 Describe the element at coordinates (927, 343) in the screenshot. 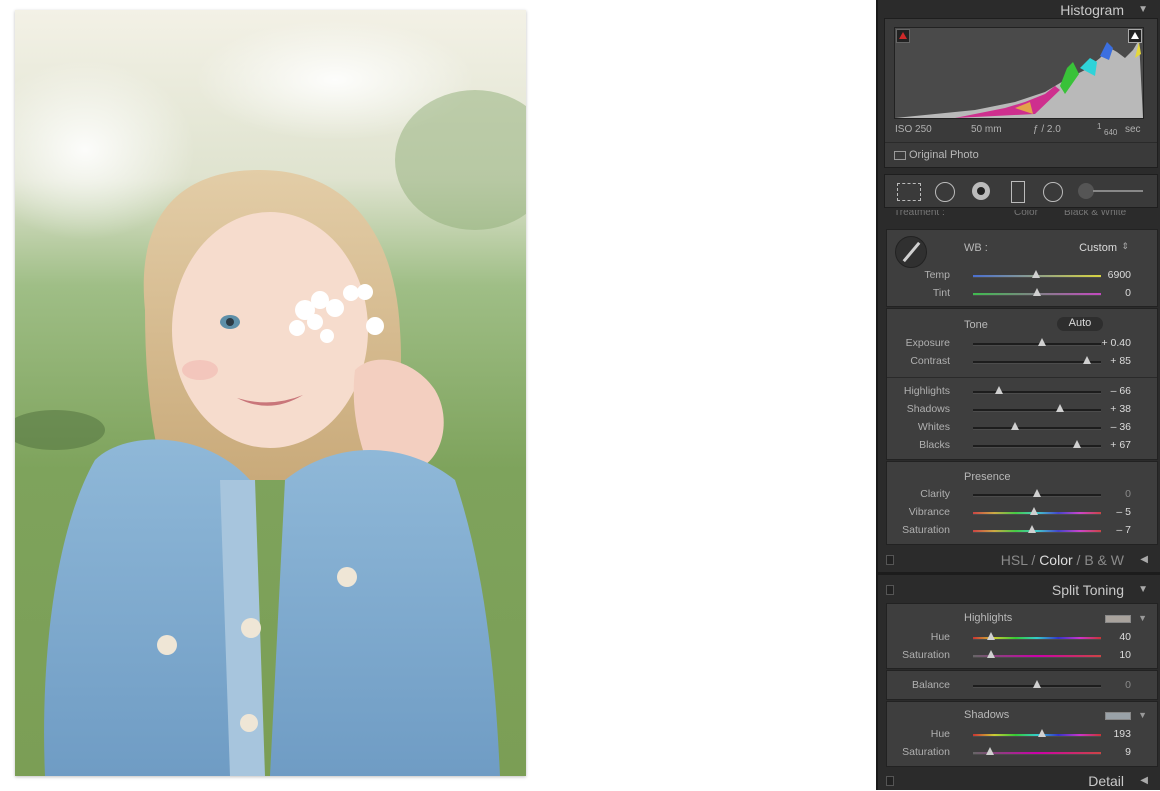

I see `exposure-label: Exposure` at that location.